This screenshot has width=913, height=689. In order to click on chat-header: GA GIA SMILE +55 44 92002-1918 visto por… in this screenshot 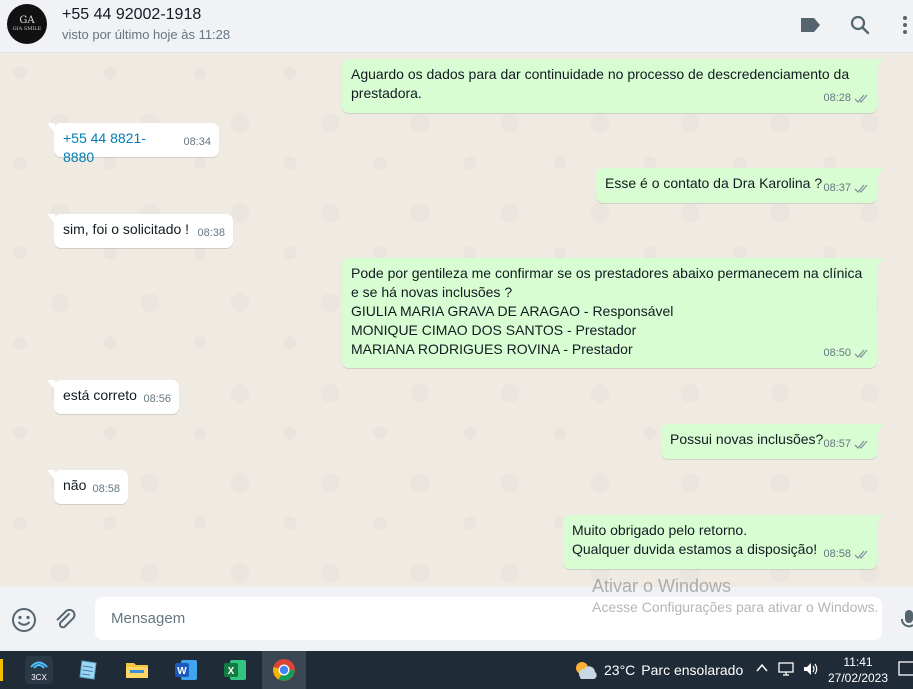, I will do `click(456, 26)`.